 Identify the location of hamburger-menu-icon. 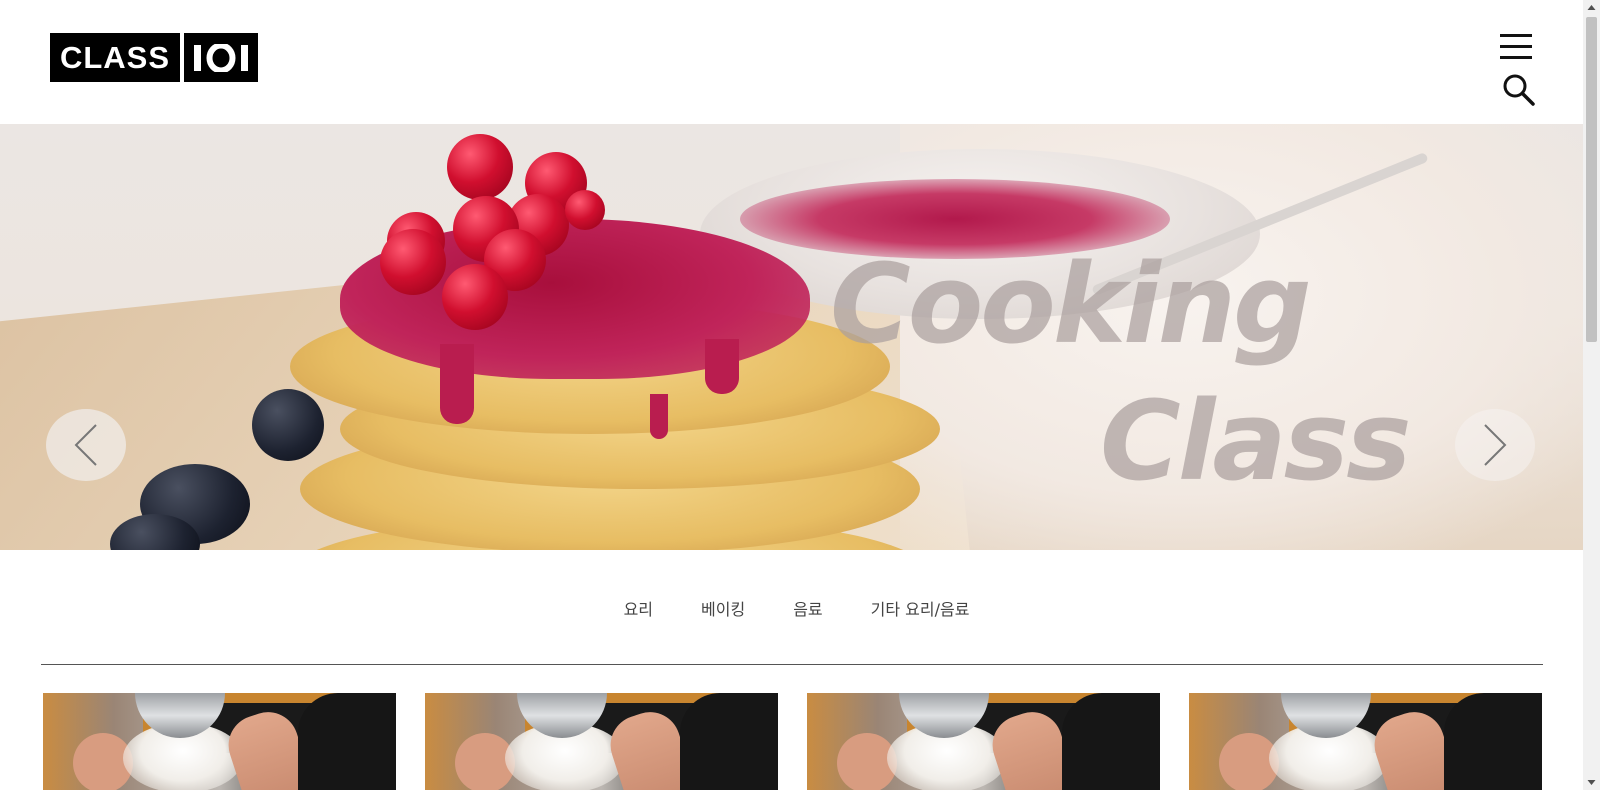
(1517, 46).